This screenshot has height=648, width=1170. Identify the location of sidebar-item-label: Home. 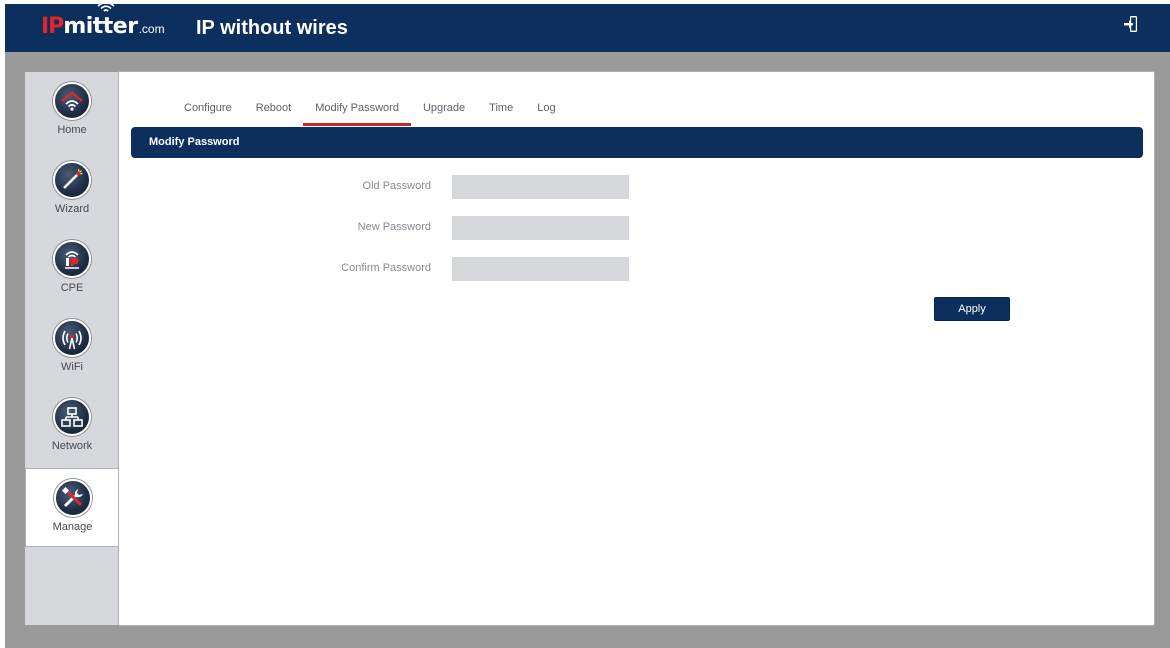
(72, 130).